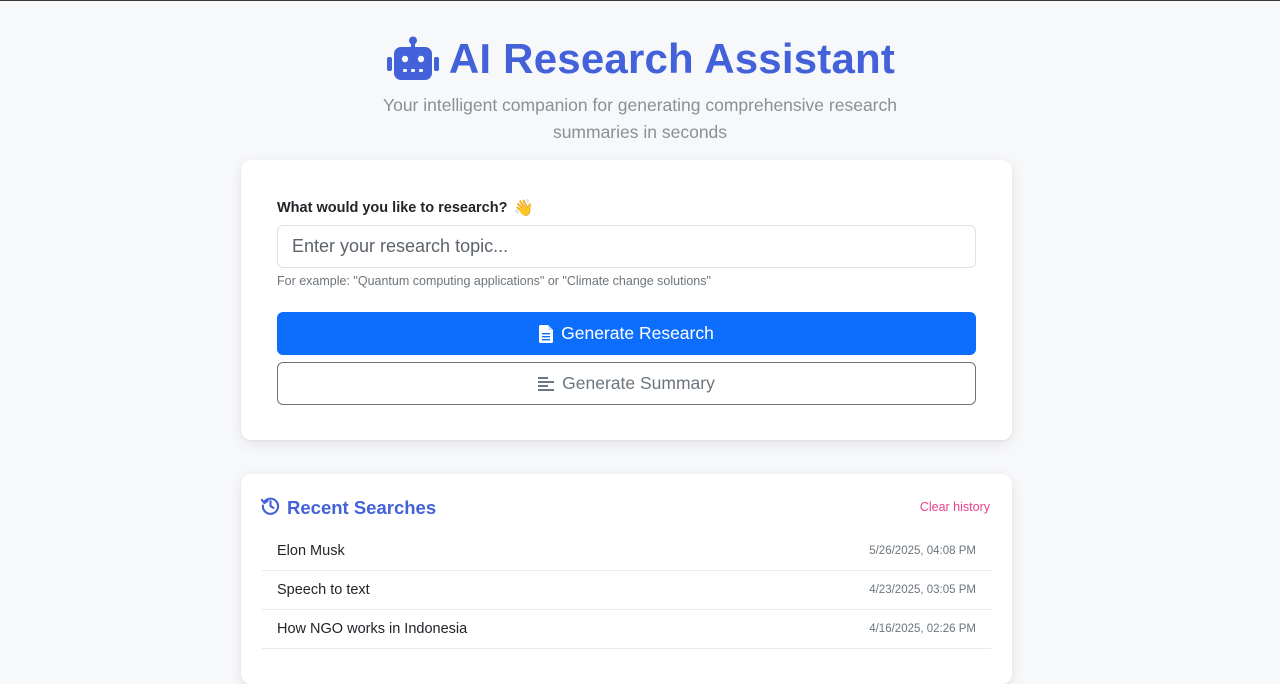 The height and width of the screenshot is (684, 1280). I want to click on search-timestamp: 4/23/2025, 03:05 PM, so click(922, 590).